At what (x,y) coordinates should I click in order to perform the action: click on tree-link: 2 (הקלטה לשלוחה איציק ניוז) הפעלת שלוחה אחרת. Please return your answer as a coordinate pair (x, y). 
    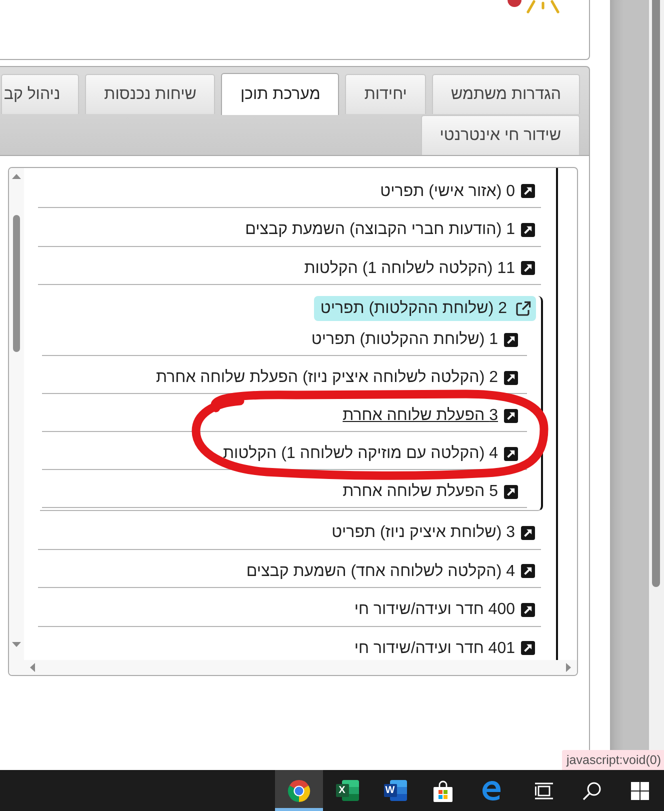
    Looking at the image, I should click on (337, 377).